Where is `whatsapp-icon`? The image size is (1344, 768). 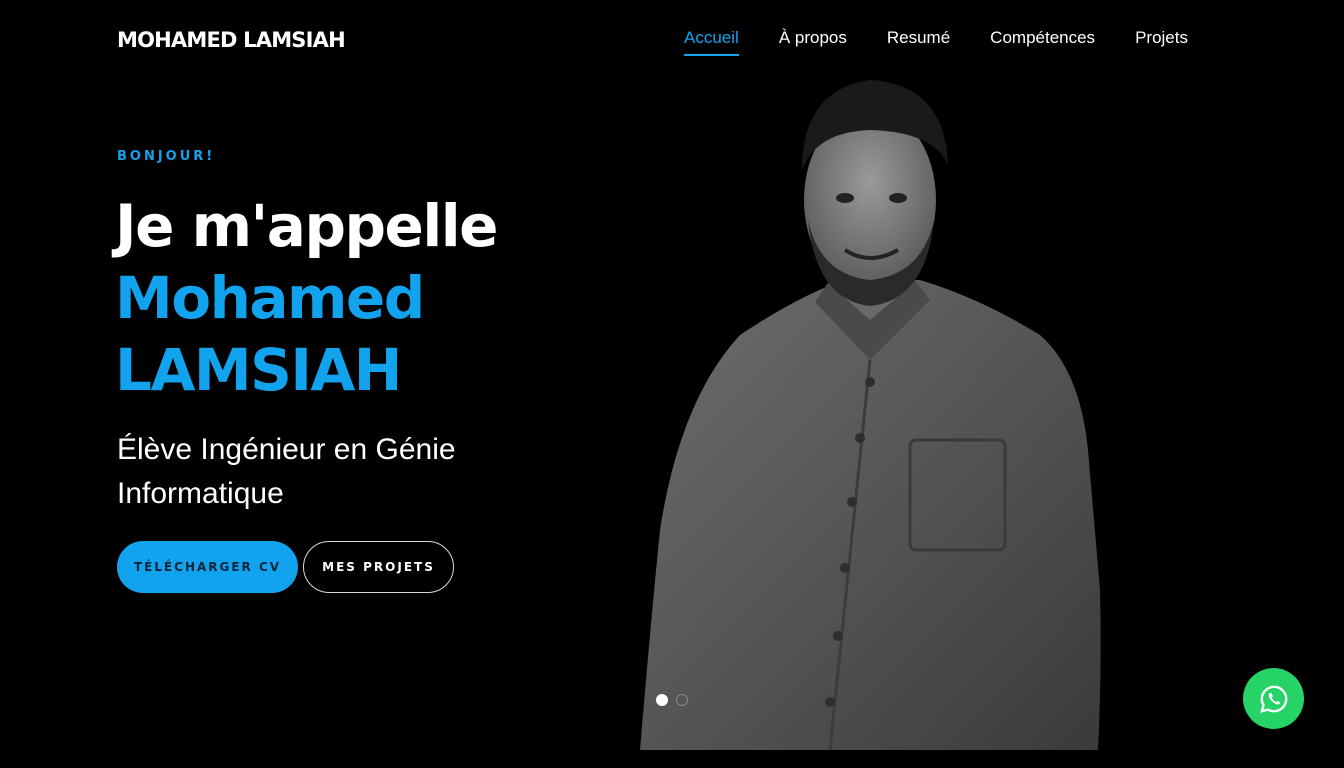 whatsapp-icon is located at coordinates (1273, 699).